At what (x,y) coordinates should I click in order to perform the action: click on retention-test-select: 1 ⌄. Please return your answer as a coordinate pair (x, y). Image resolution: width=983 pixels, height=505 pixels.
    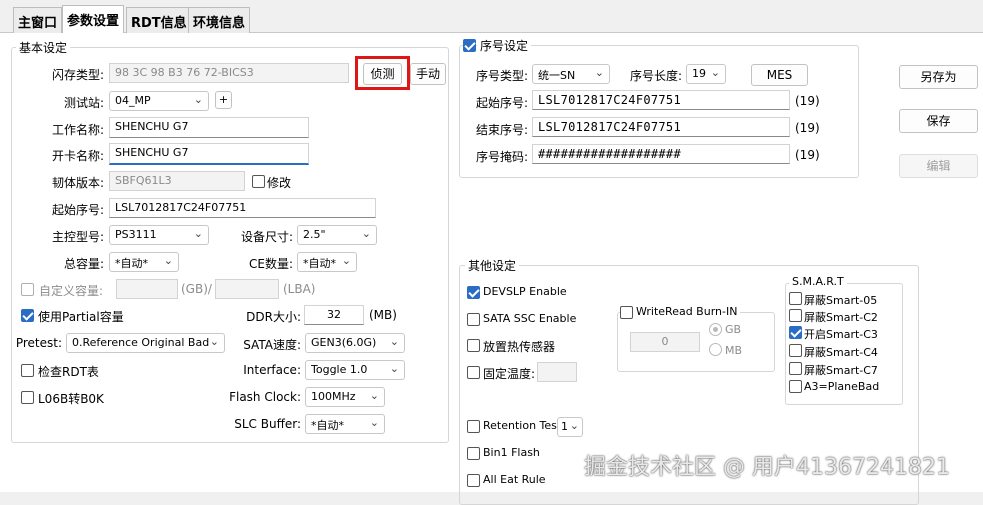
    Looking at the image, I should click on (570, 427).